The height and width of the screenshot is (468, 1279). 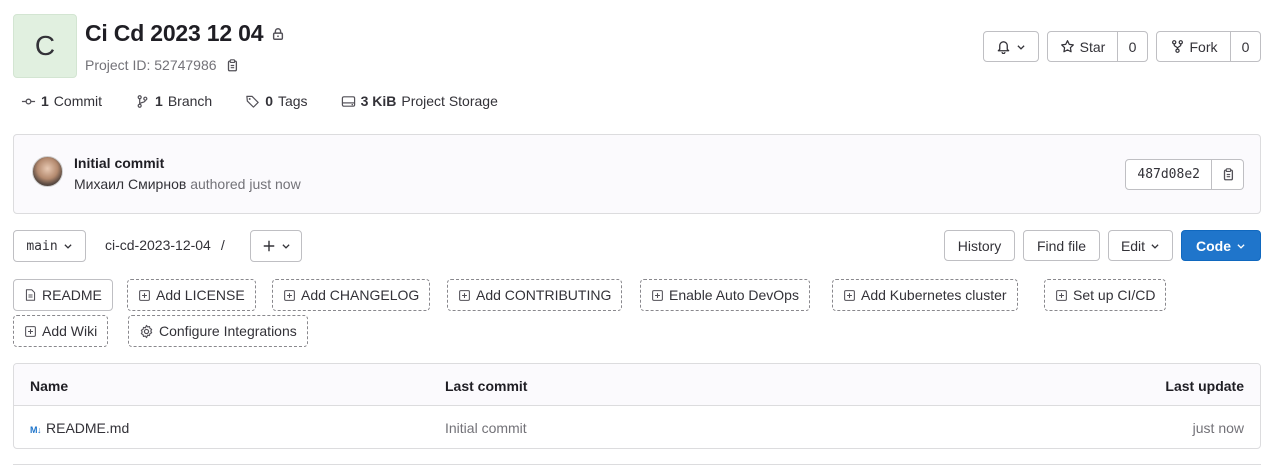 What do you see at coordinates (1132, 46) in the screenshot?
I see `star-count: 0` at bounding box center [1132, 46].